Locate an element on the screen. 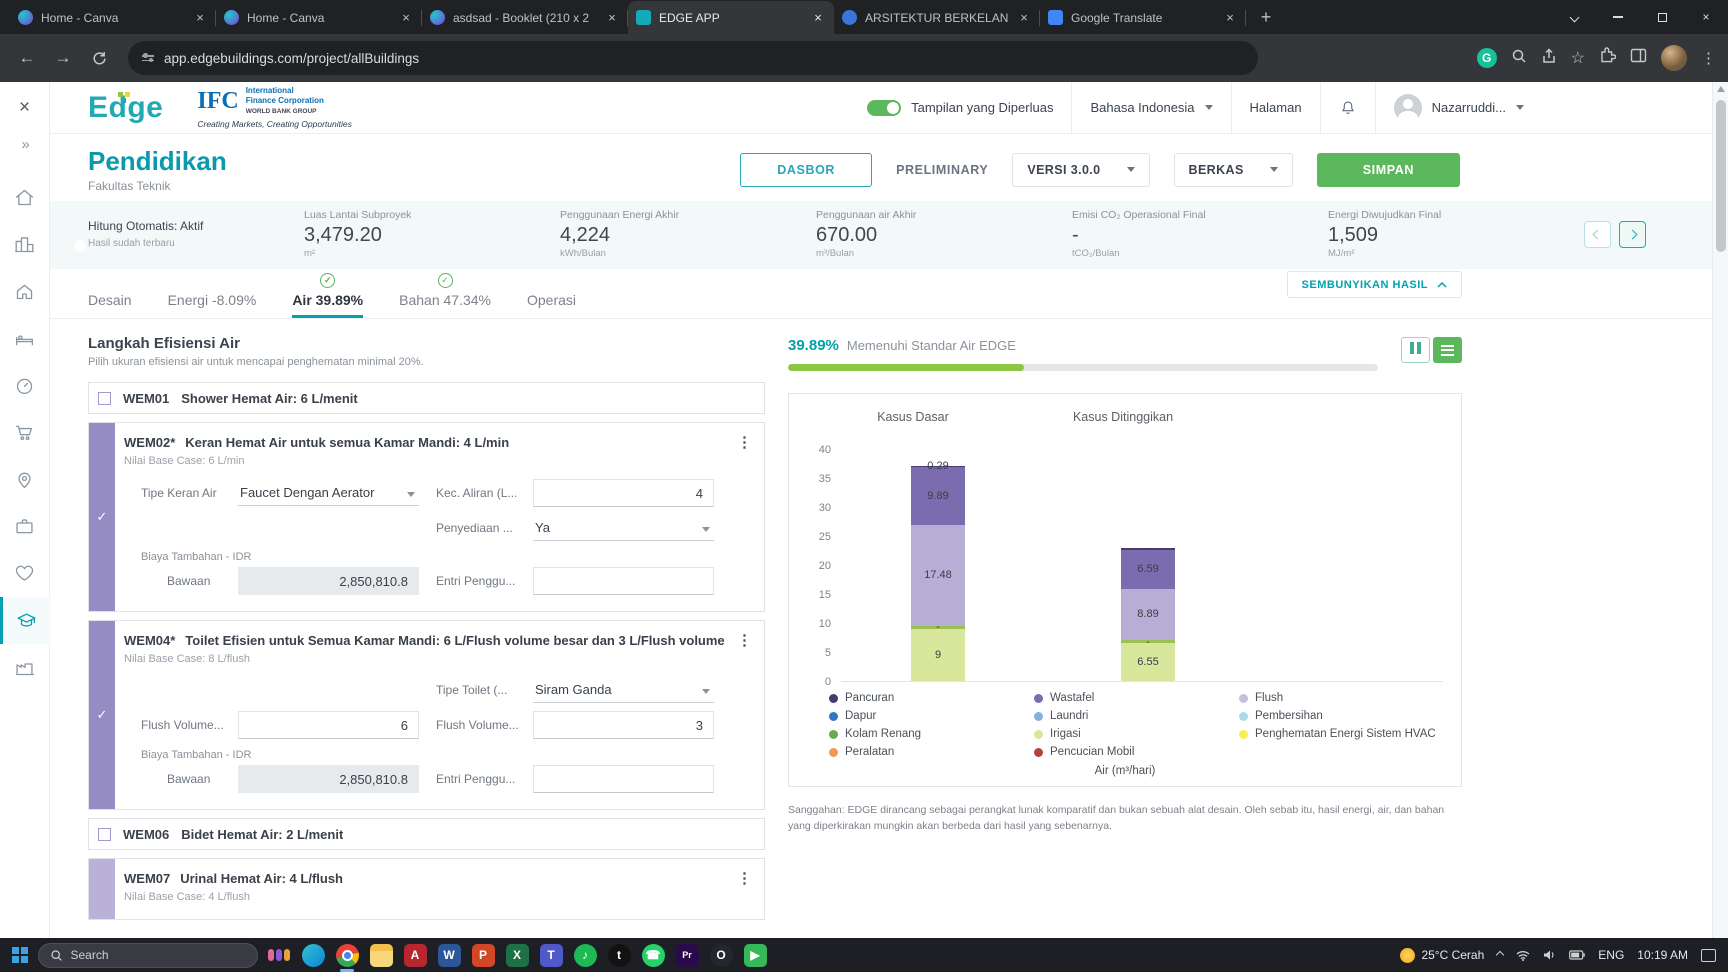  browser-tab: Google Translate × is located at coordinates (1143, 17).